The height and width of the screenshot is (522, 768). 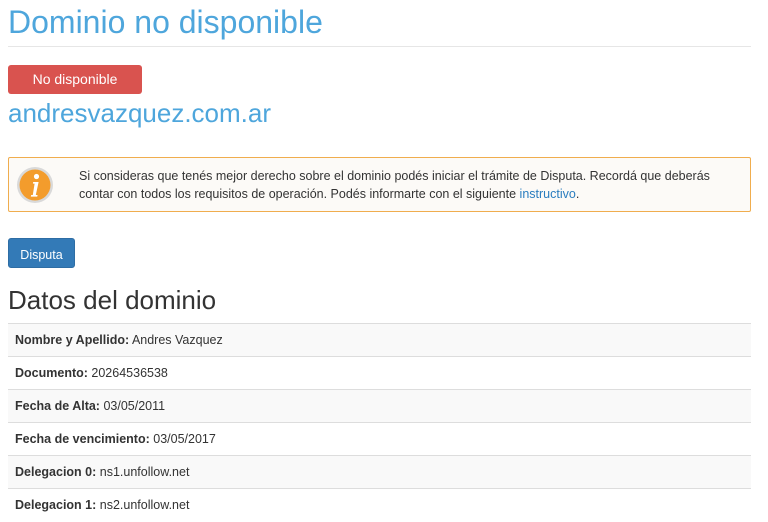 What do you see at coordinates (577, 194) in the screenshot?
I see `alert-text-after: .` at bounding box center [577, 194].